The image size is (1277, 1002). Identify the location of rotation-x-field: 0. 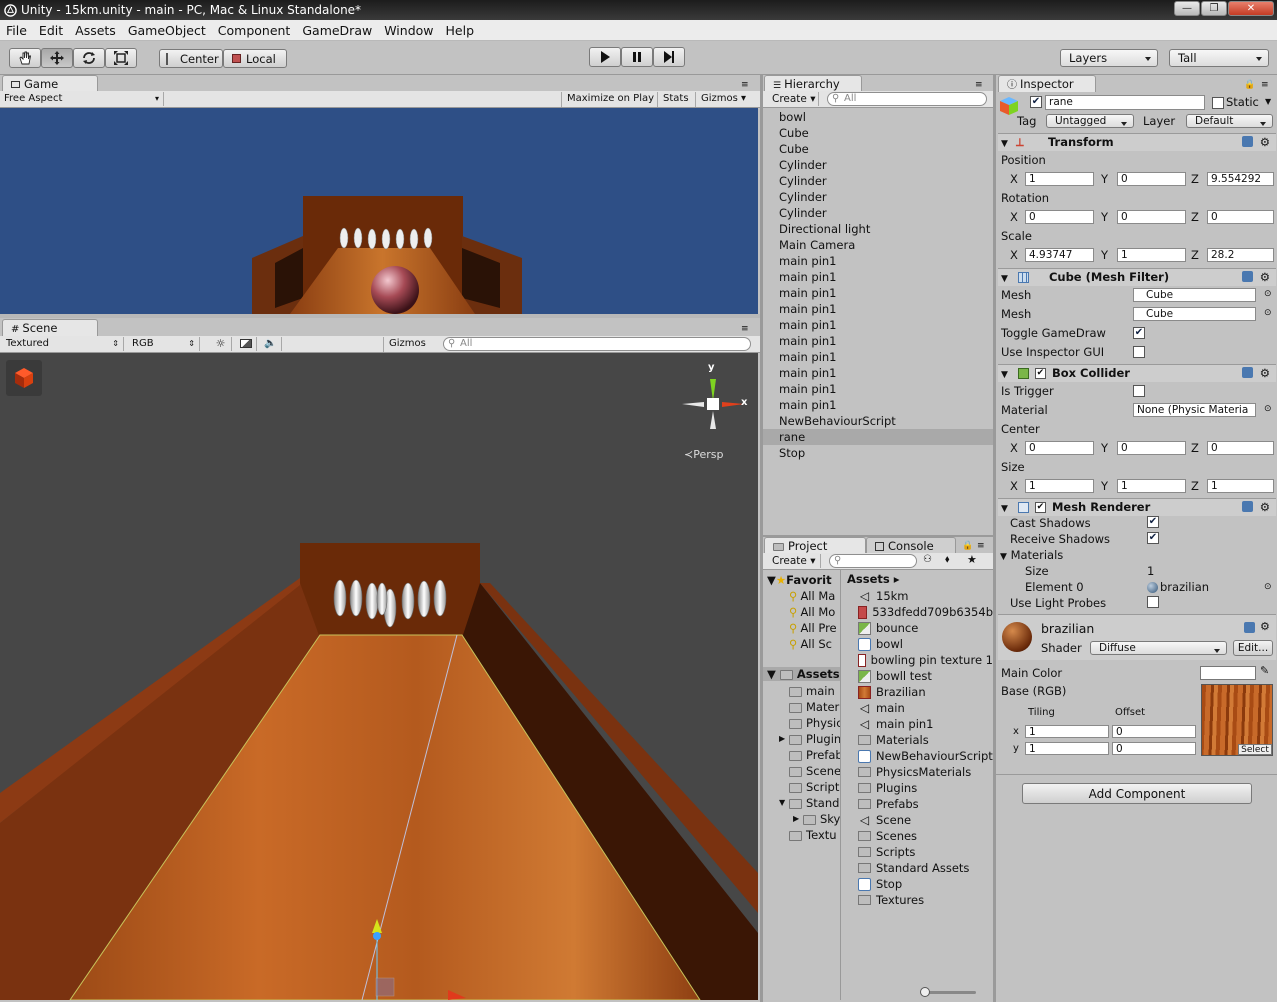
(1059, 217).